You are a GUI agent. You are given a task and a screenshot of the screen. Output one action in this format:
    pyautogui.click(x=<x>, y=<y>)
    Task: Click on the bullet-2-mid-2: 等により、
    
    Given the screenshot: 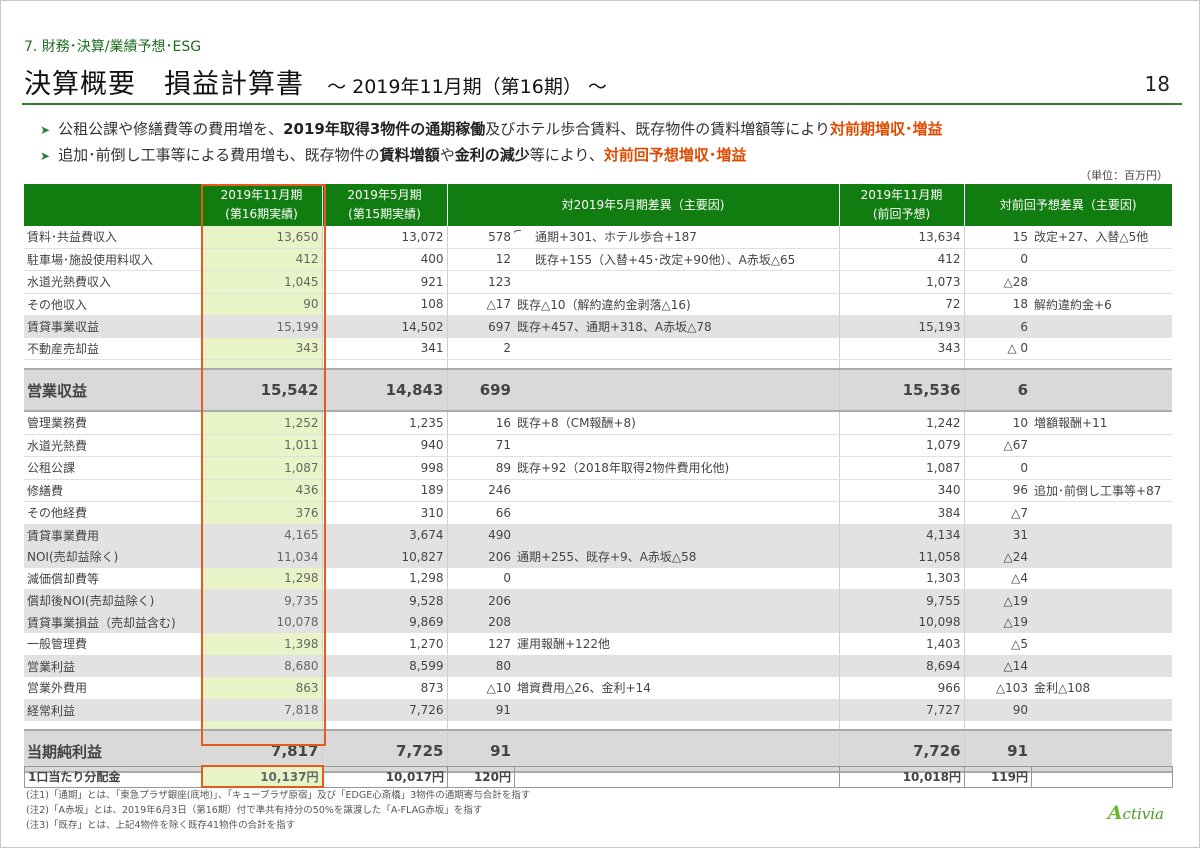 What is the action you would take?
    pyautogui.click(x=566, y=155)
    